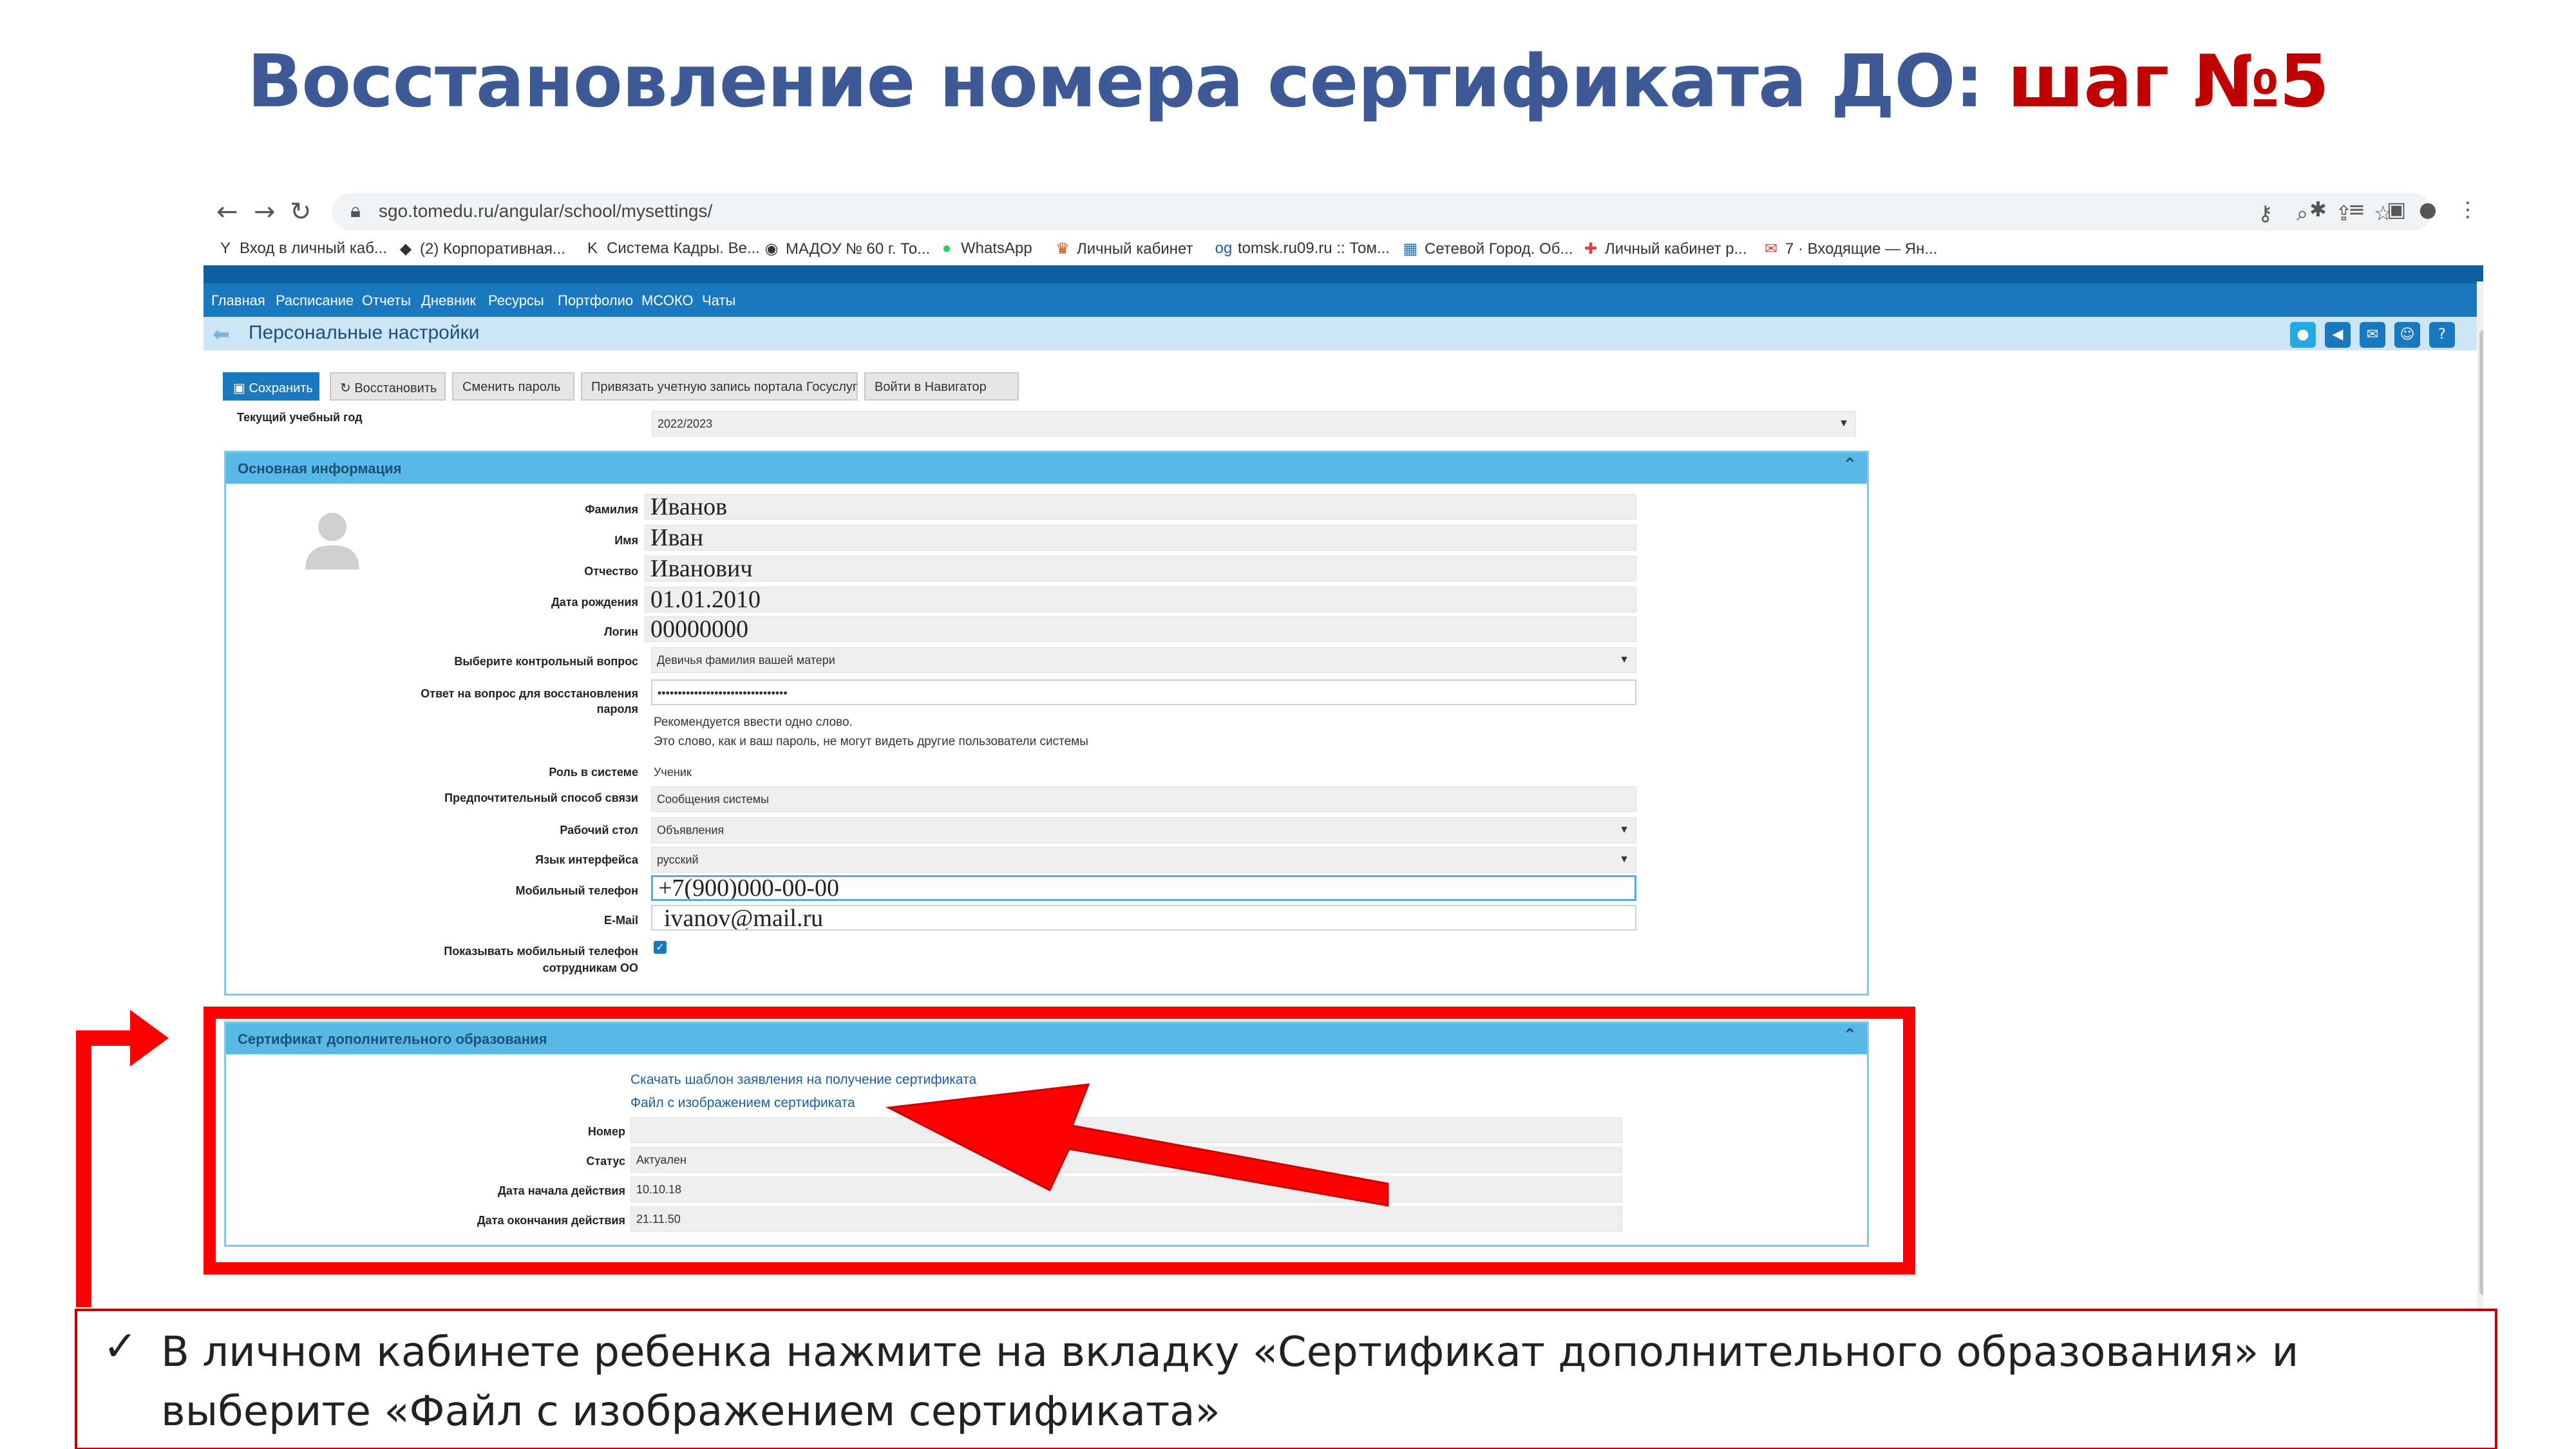 This screenshot has width=2576, height=1449. What do you see at coordinates (300, 417) in the screenshot?
I see `year-label: Текущий учебный год` at bounding box center [300, 417].